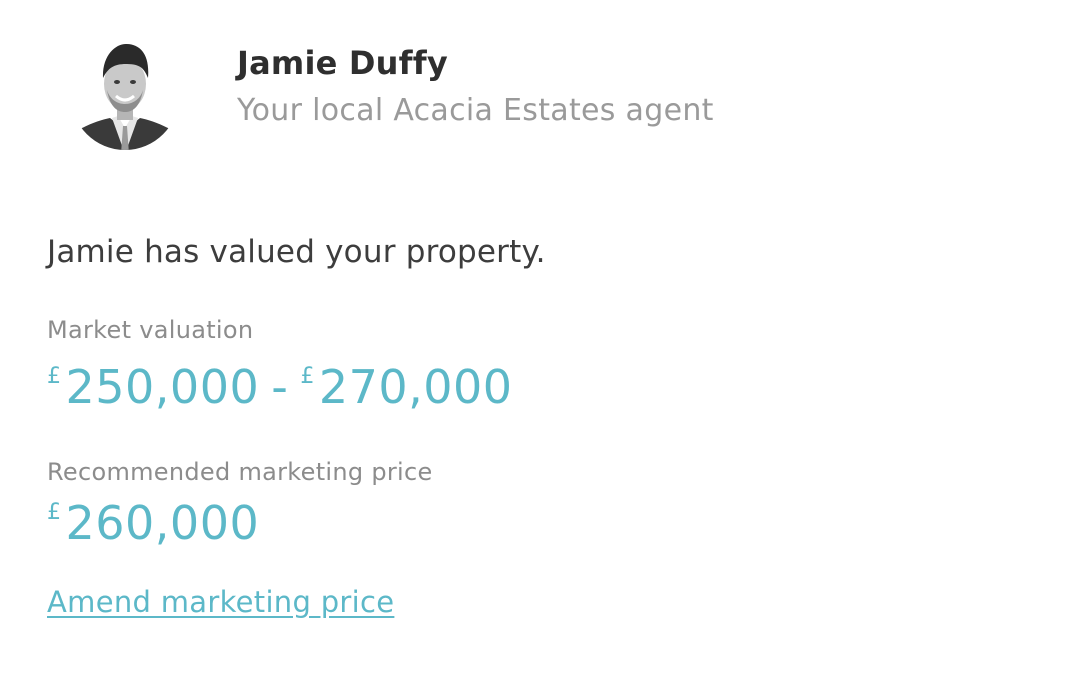 This screenshot has width=1076, height=678. Describe the element at coordinates (150, 330) in the screenshot. I see `market-valuation-label: Market valuation` at that location.